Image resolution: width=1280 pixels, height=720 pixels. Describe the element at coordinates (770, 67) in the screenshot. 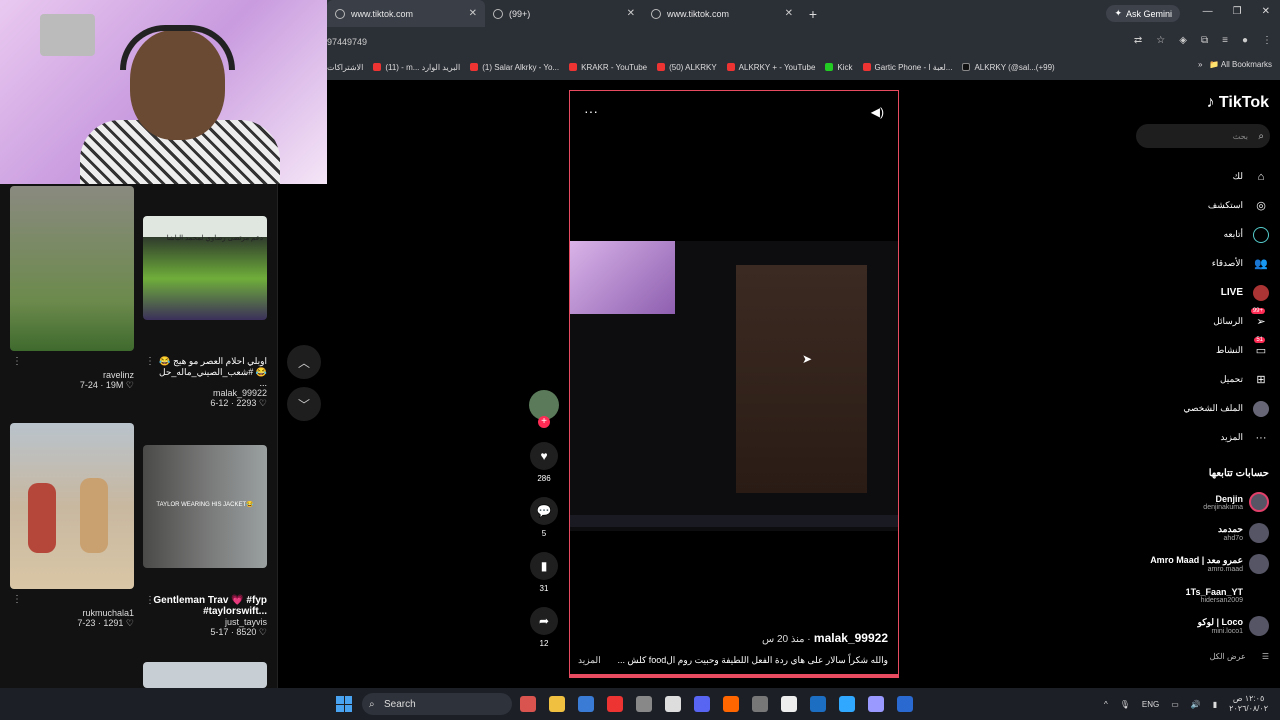

I see `bookmark-item: ALKRKY + - YouTube` at that location.